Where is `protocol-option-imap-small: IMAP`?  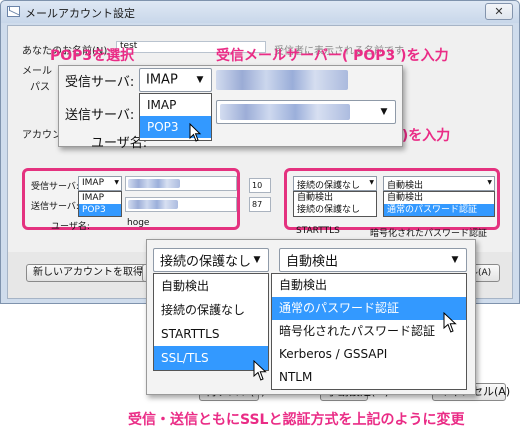 protocol-option-imap-small: IMAP is located at coordinates (100, 198).